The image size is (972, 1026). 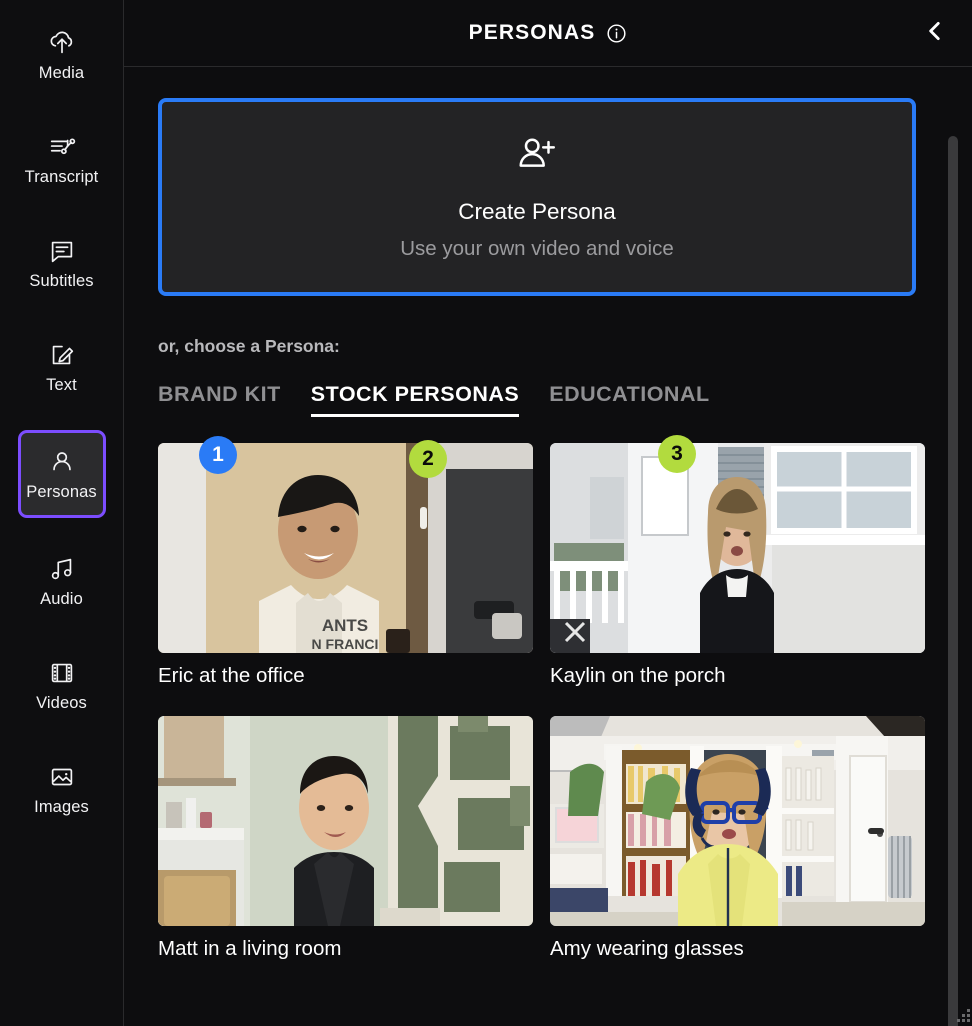 What do you see at coordinates (61, 492) in the screenshot?
I see `sidebar-item-label: Personas` at bounding box center [61, 492].